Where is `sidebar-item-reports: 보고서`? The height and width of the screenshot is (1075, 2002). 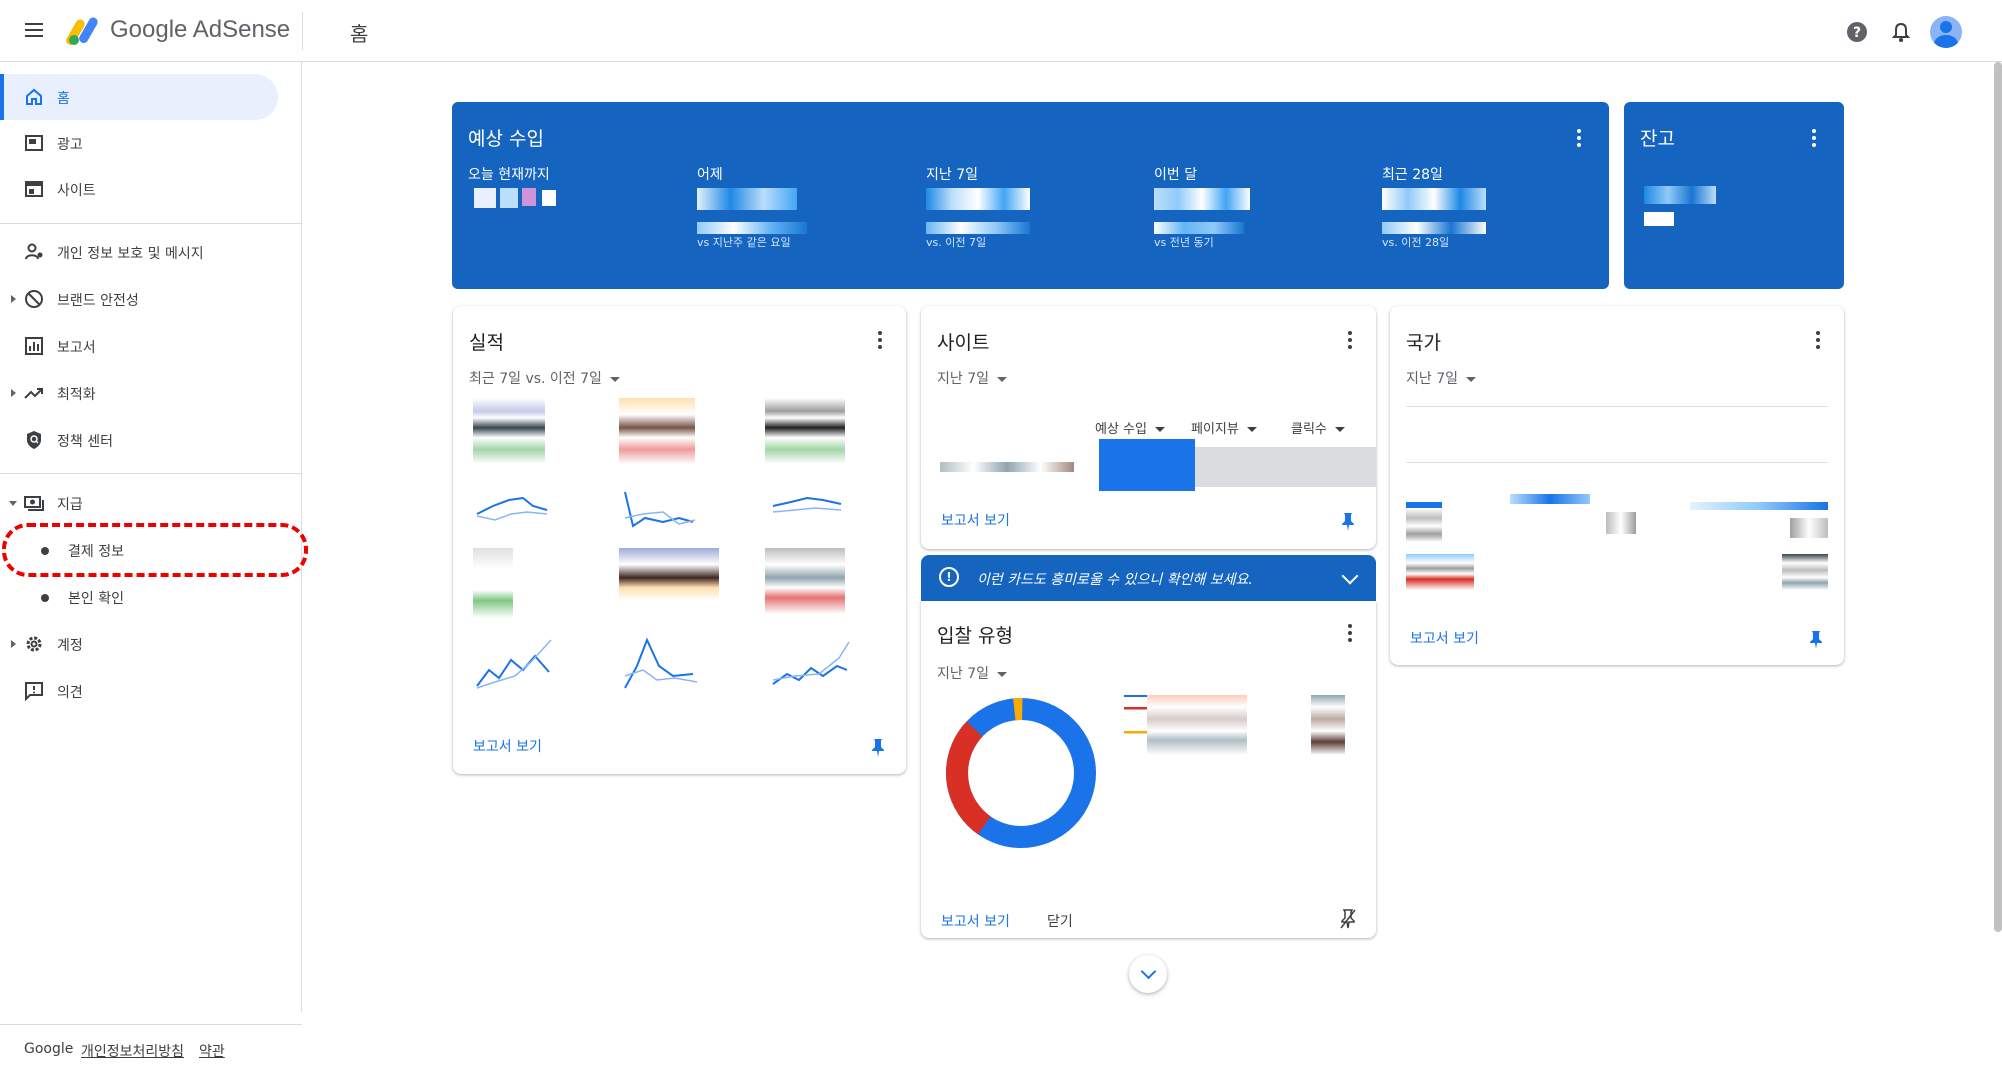
sidebar-item-reports: 보고서 is located at coordinates (139, 346).